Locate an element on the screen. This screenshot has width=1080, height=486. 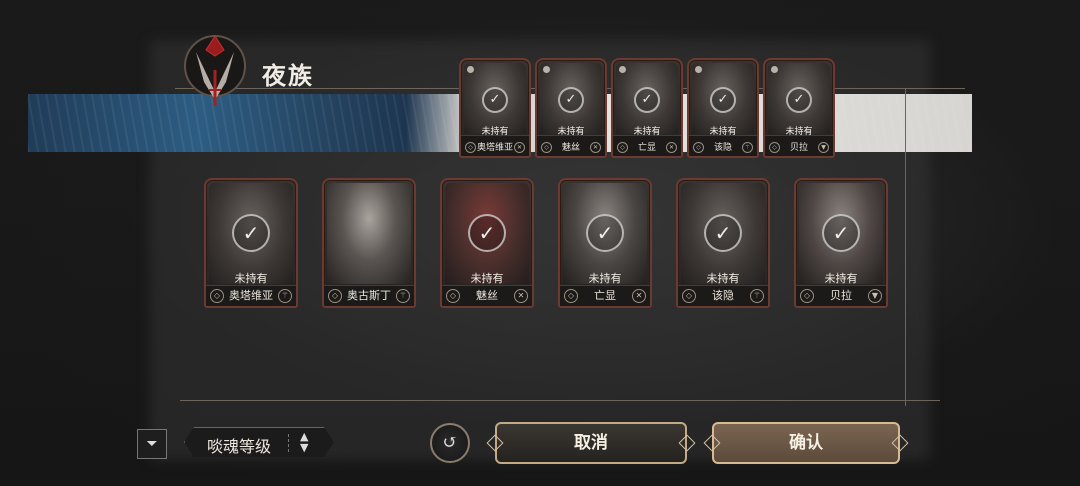
frame-bottom-line is located at coordinates (560, 400).